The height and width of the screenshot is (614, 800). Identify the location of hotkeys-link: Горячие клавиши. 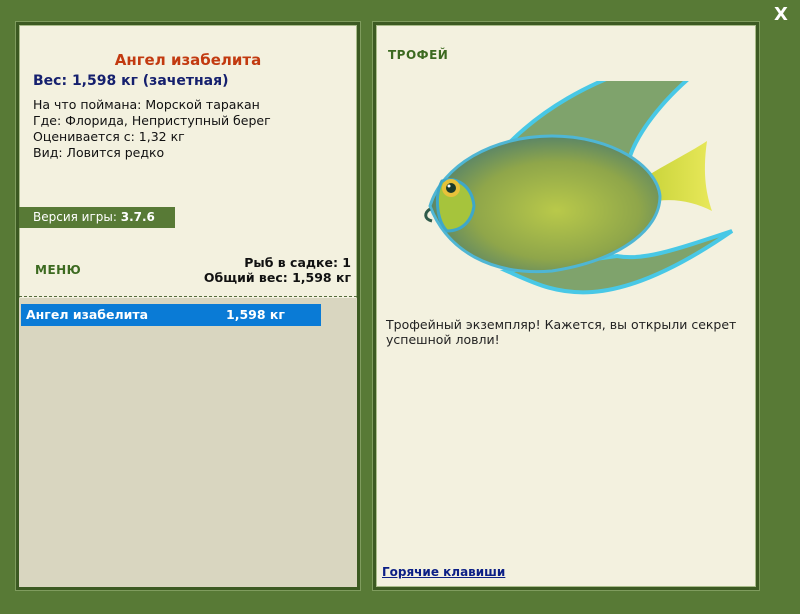
(443, 572).